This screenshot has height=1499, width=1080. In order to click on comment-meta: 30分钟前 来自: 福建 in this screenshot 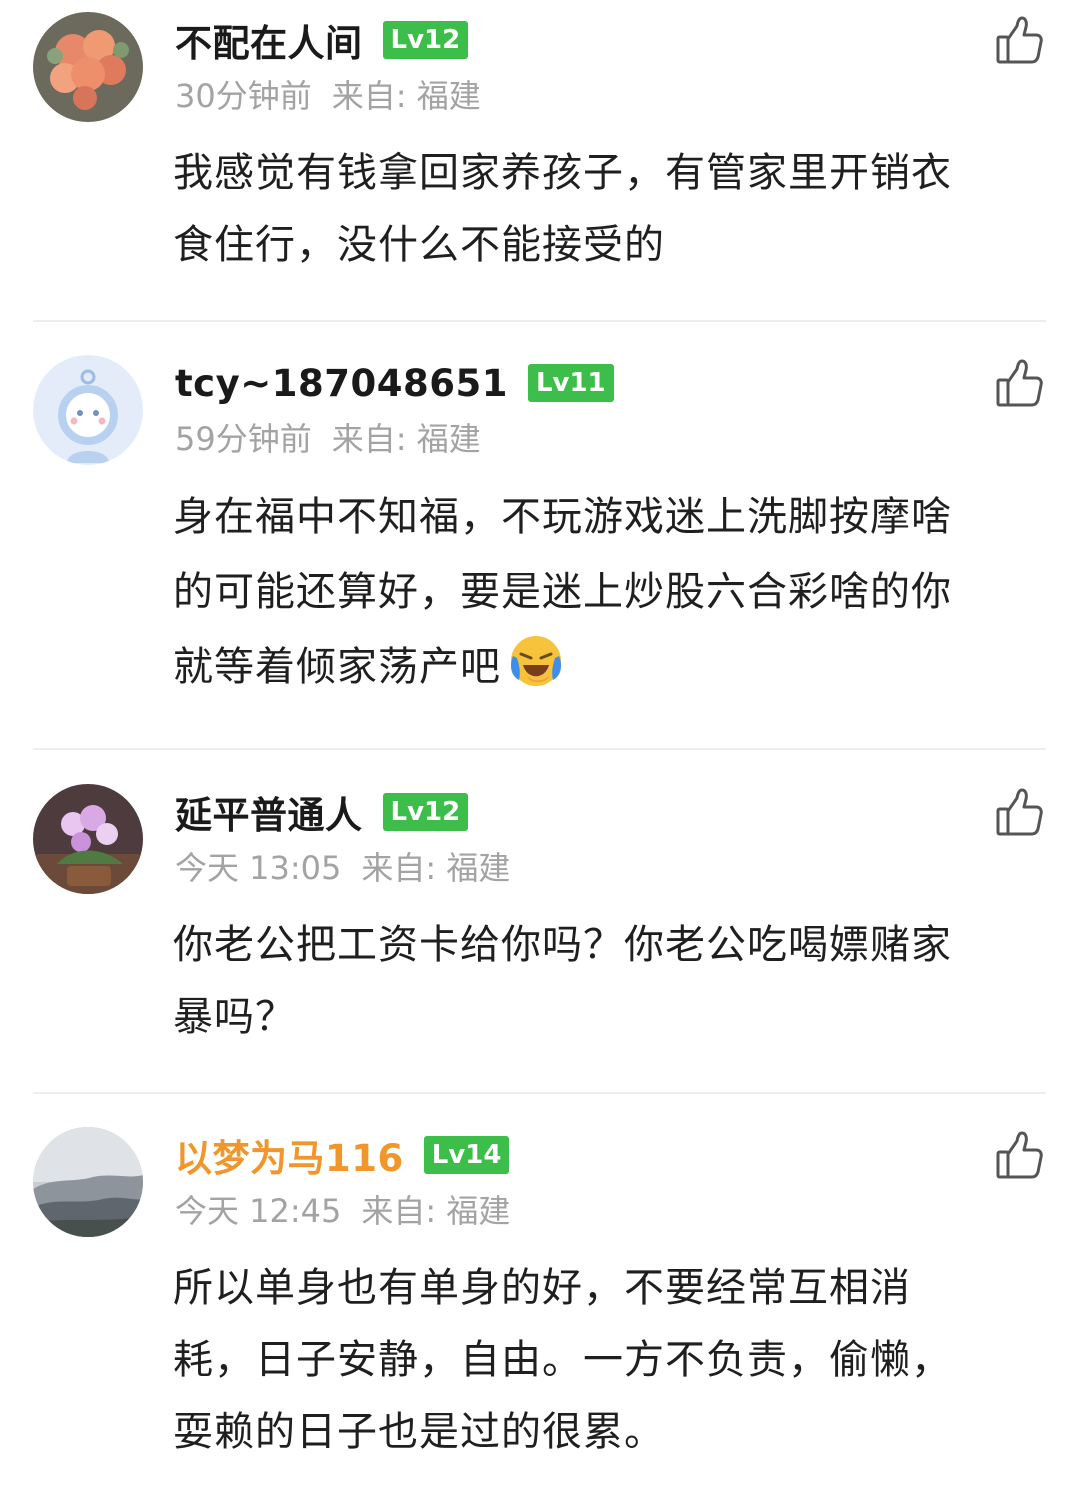, I will do `click(328, 96)`.